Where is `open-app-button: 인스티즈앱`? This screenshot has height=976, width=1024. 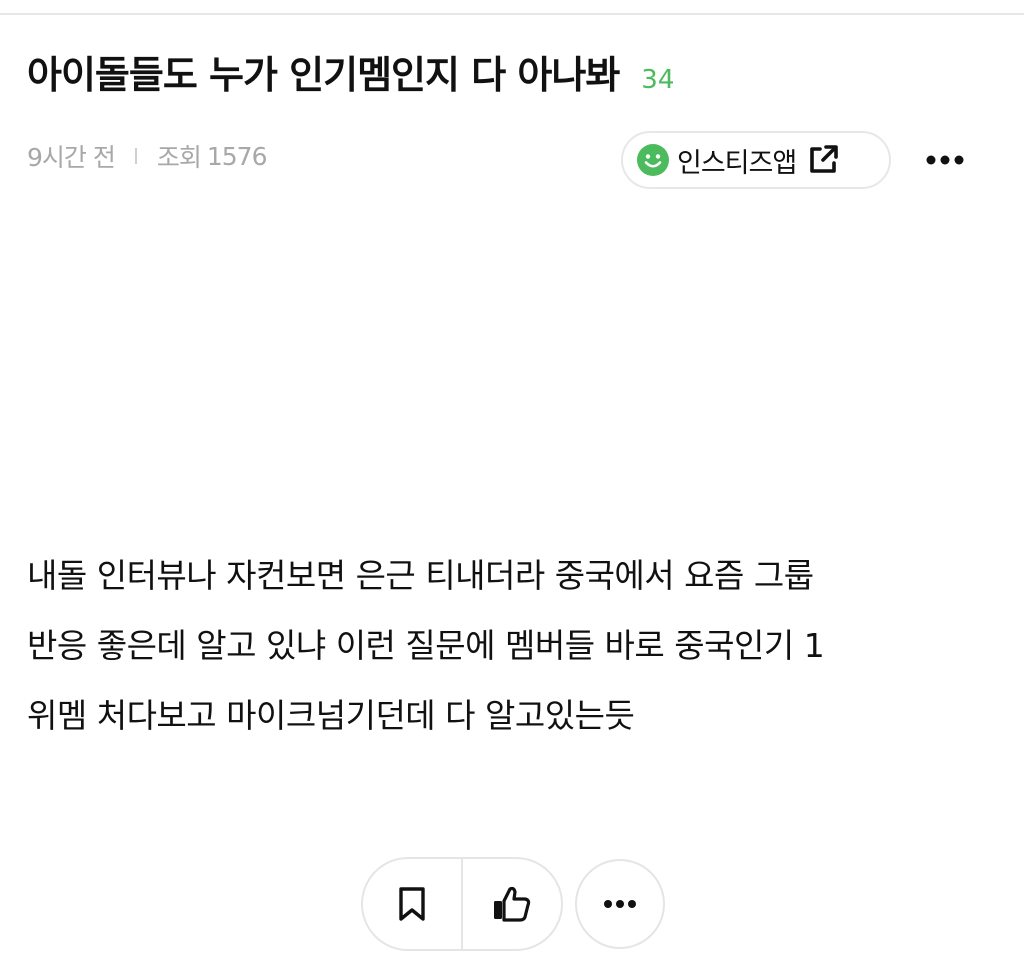 open-app-button: 인스티즈앱 is located at coordinates (756, 160).